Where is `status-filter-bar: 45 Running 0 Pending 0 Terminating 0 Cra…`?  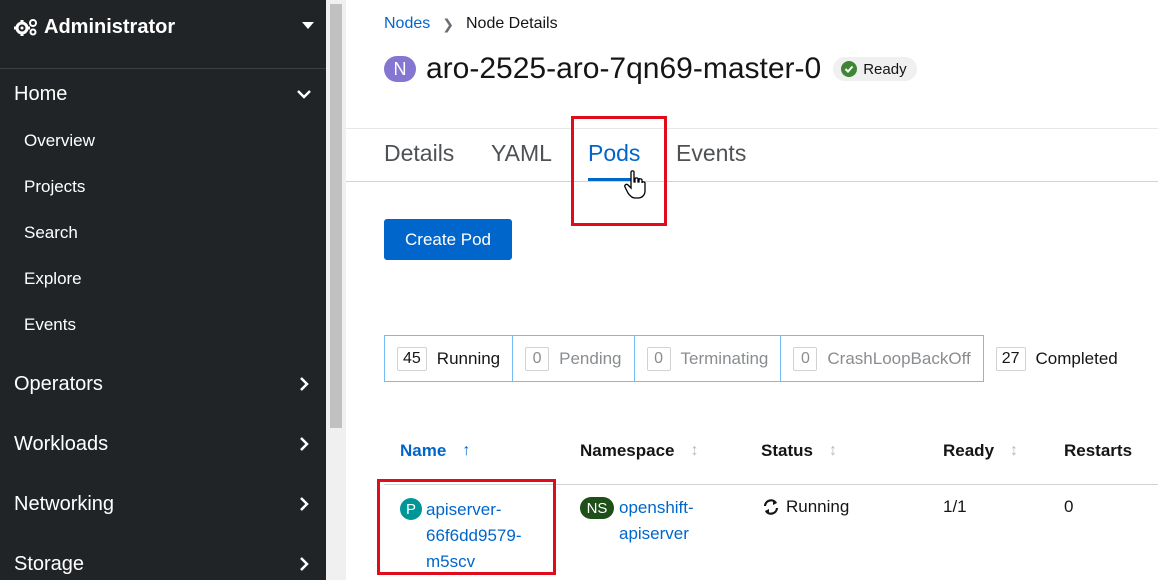
status-filter-bar: 45 Running 0 Pending 0 Terminating 0 Cra… is located at coordinates (757, 358).